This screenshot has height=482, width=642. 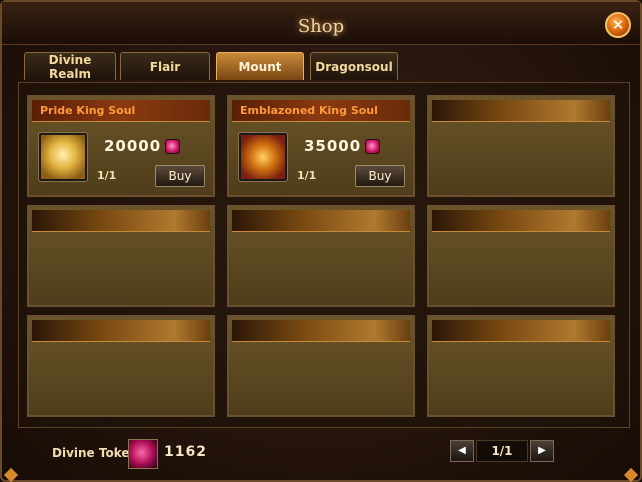 I want to click on tab-label-line2: Realm, so click(x=70, y=74).